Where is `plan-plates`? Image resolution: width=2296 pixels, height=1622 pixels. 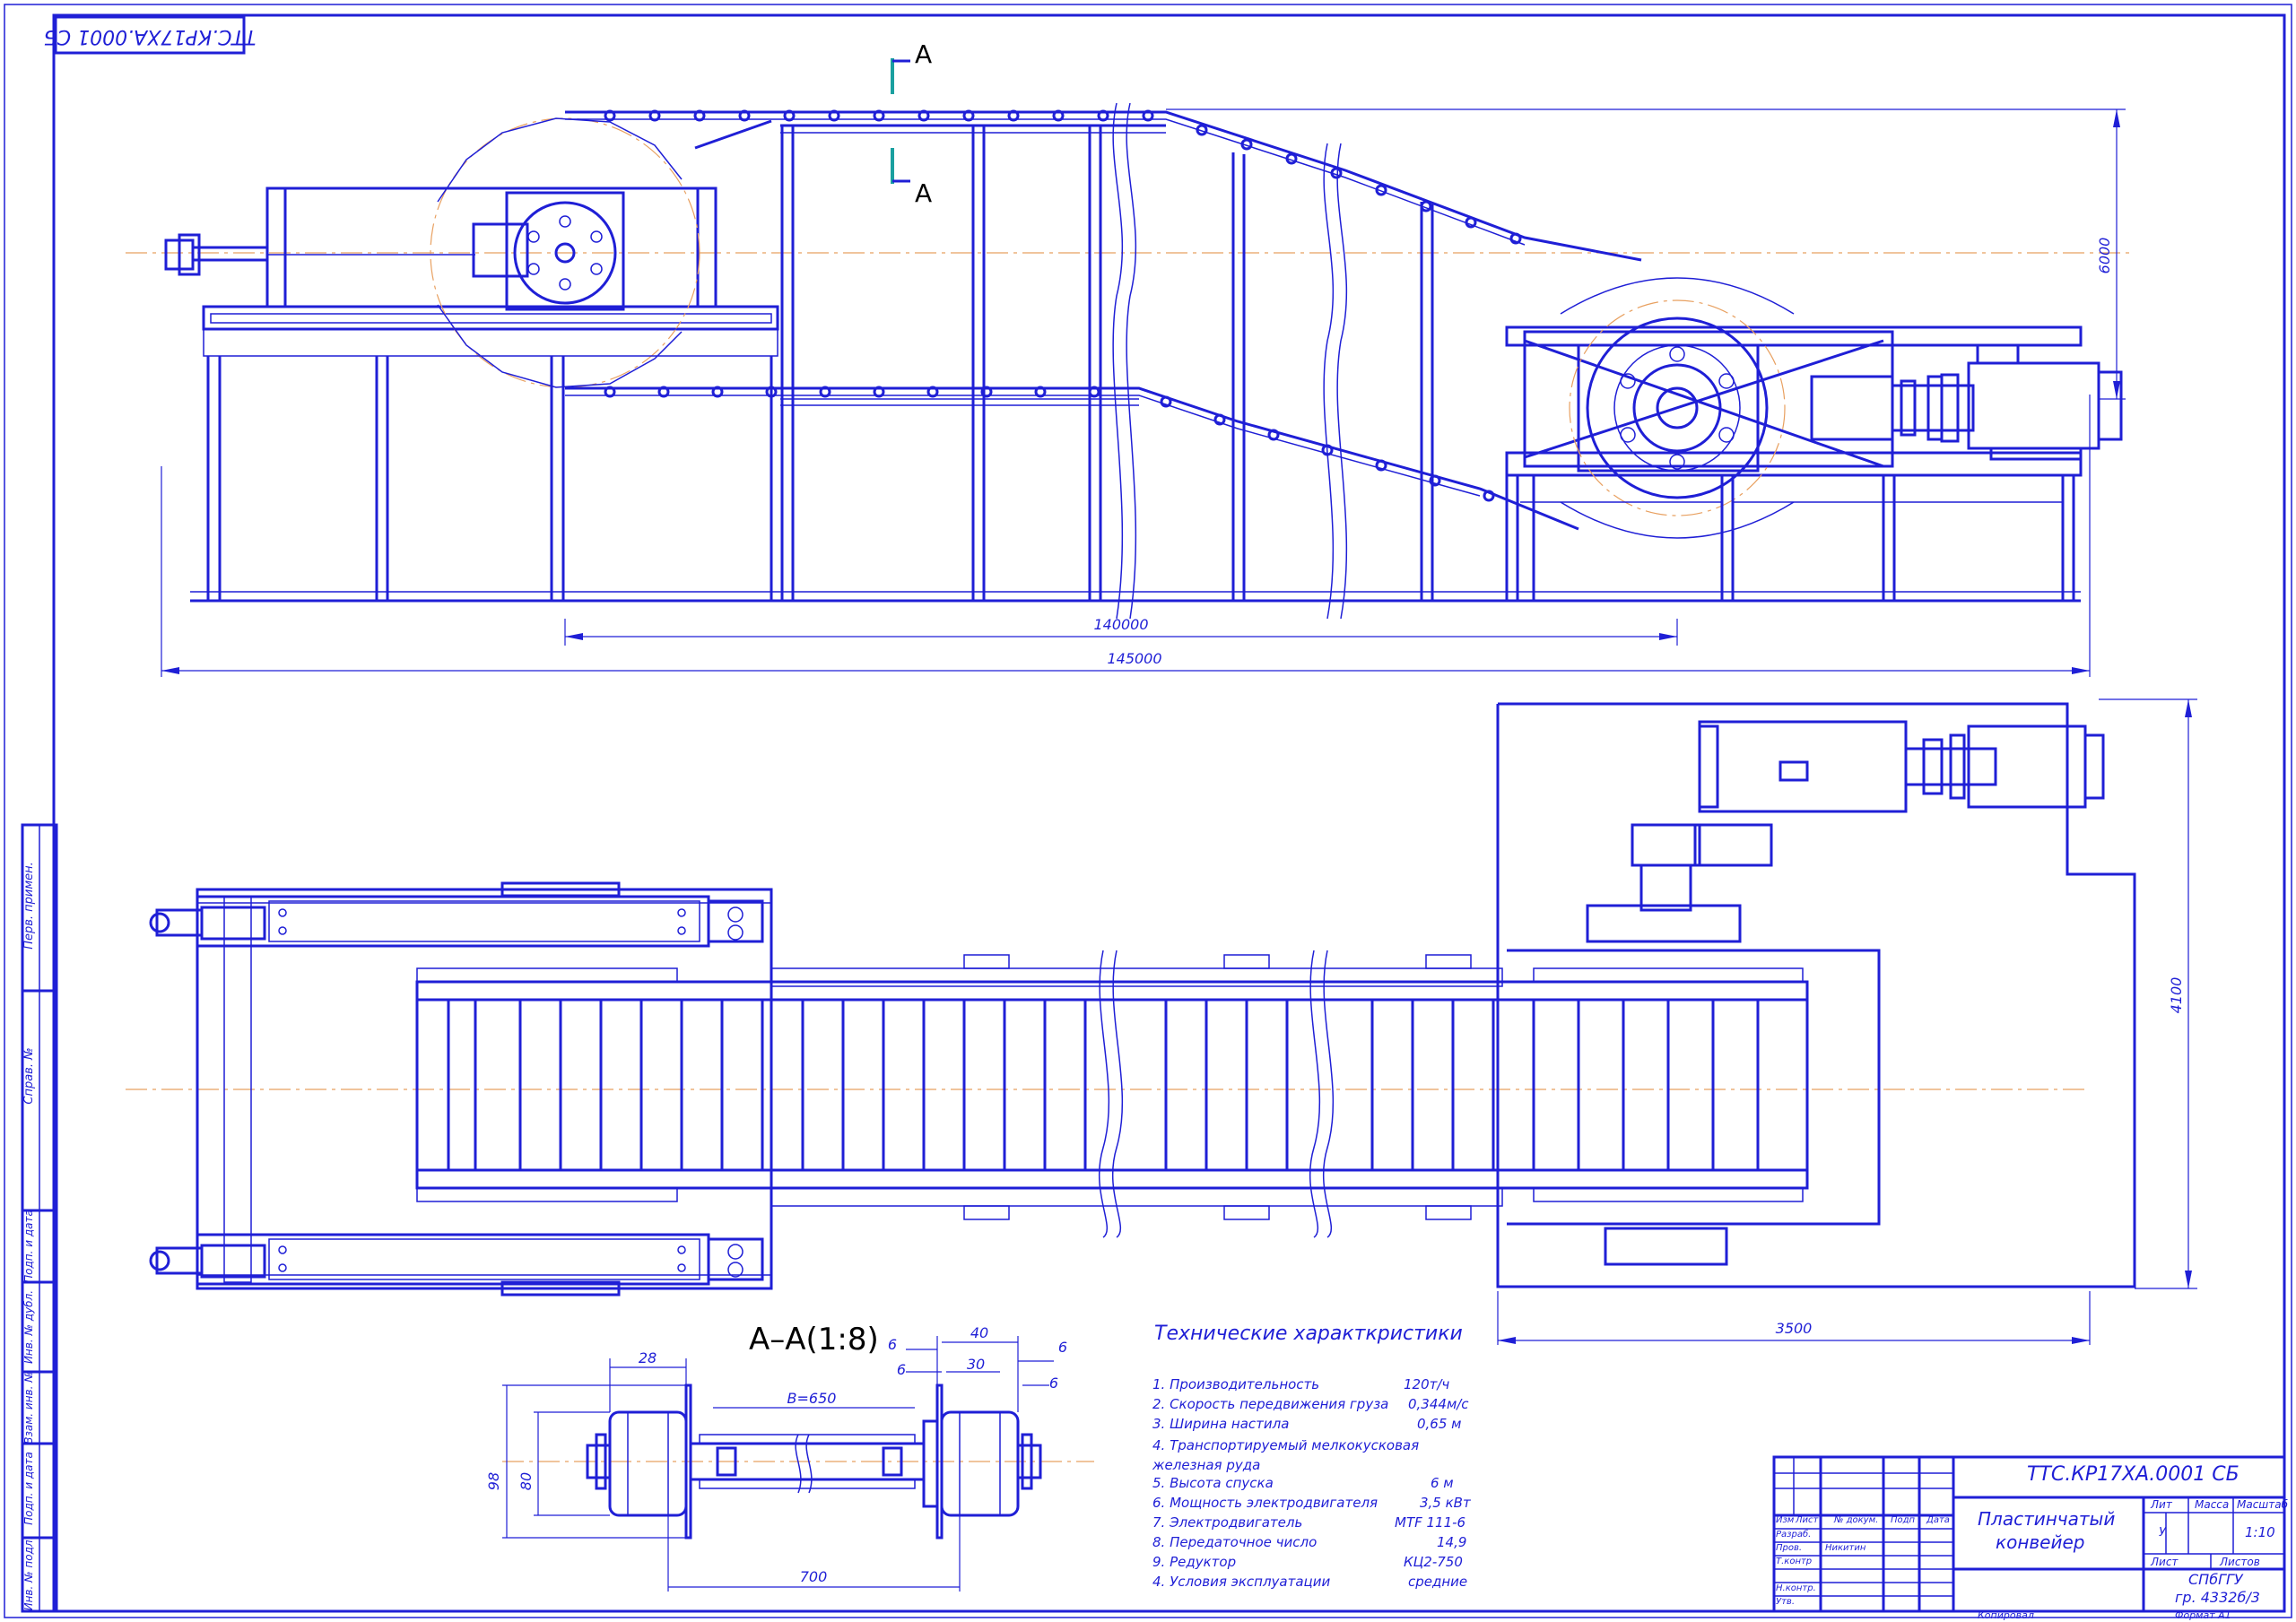 plan-plates is located at coordinates (1103, 1085).